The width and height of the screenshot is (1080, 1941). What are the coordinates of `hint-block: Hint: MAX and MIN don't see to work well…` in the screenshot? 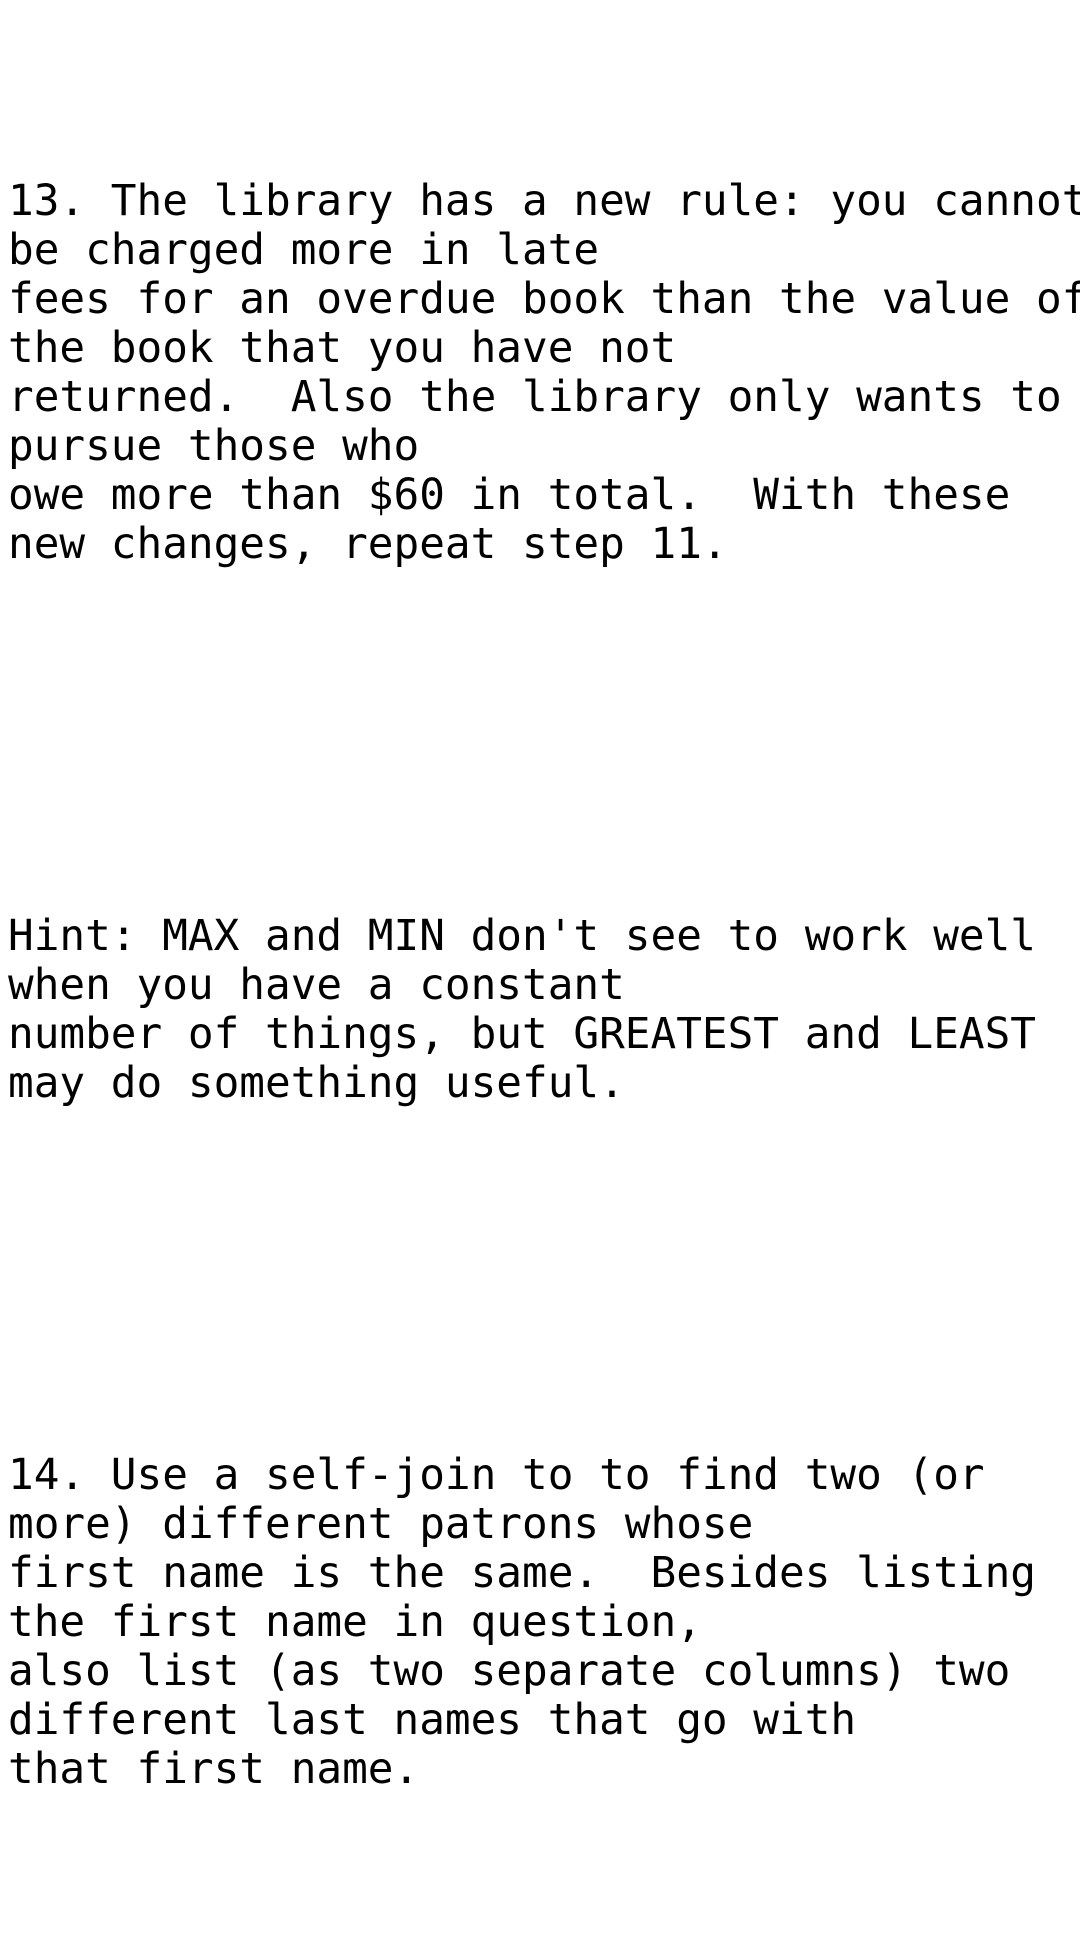 It's located at (522, 1009).